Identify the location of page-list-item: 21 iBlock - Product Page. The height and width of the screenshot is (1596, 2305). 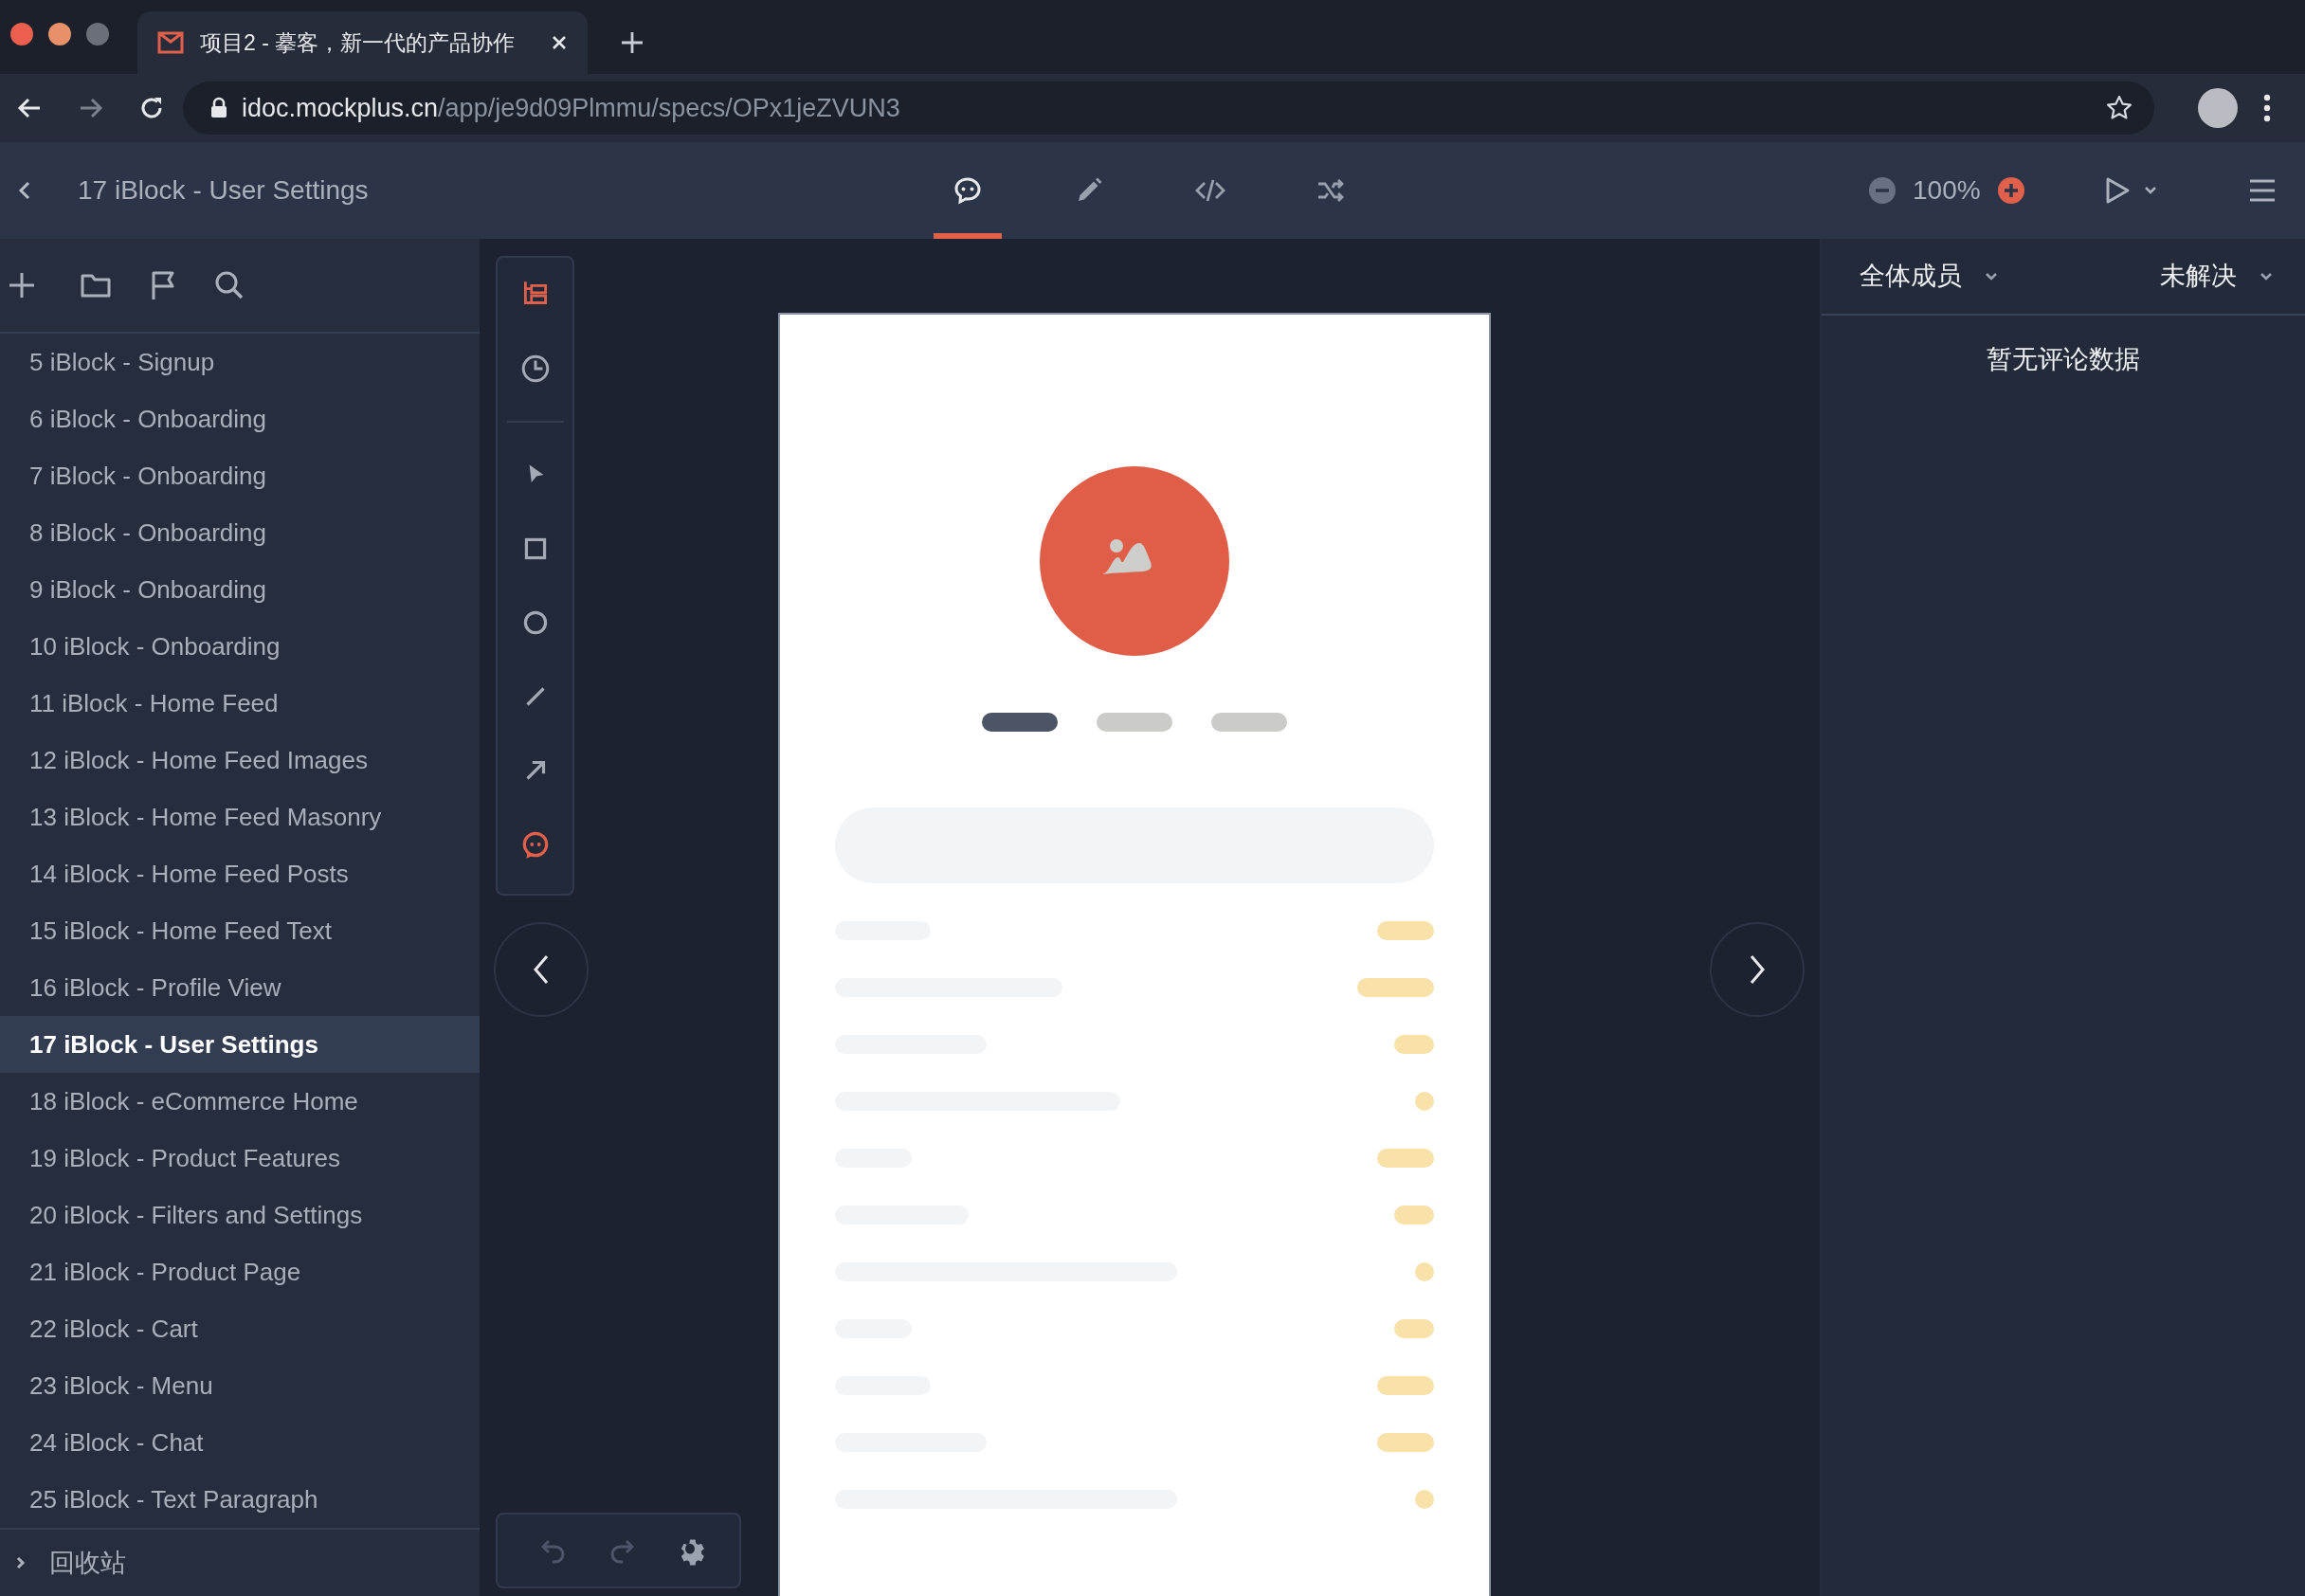
(240, 1272).